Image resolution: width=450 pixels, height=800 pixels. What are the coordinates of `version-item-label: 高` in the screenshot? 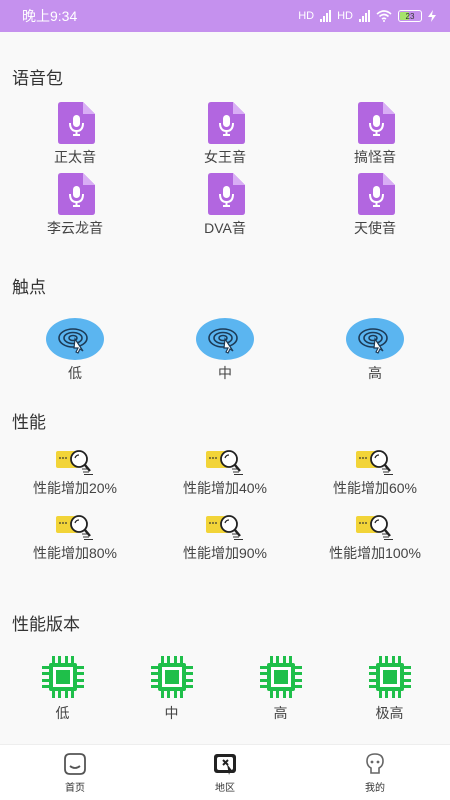 It's located at (280, 713).